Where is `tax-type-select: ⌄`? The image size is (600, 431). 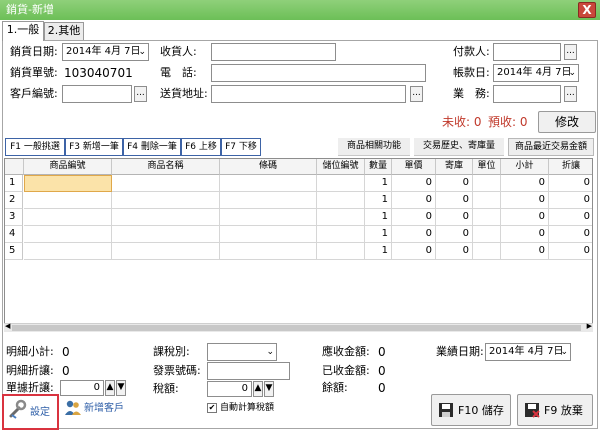 tax-type-select: ⌄ is located at coordinates (242, 352).